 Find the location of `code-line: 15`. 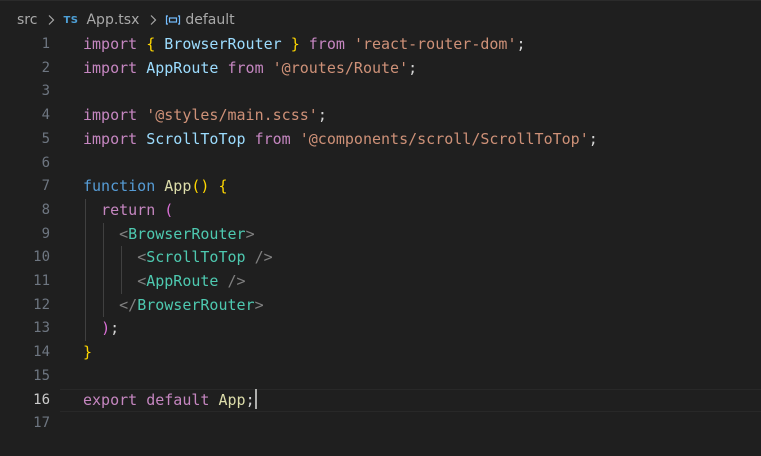

code-line: 15 is located at coordinates (380, 377).